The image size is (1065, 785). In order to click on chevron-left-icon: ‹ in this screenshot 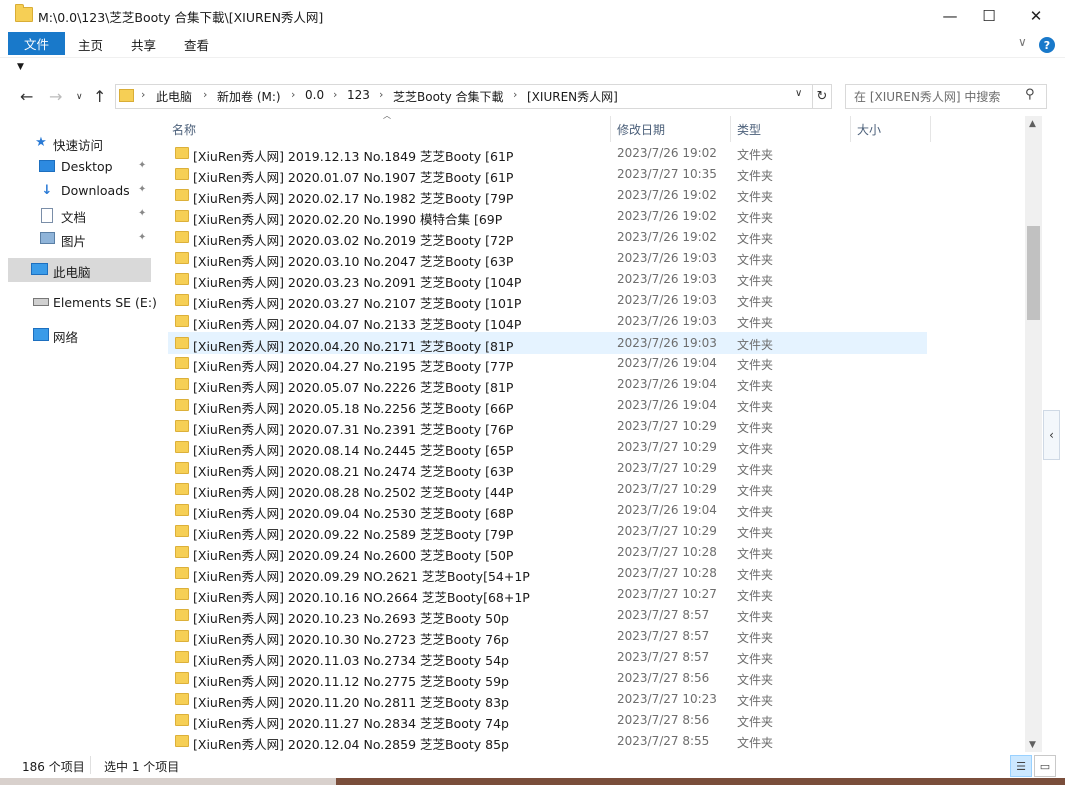, I will do `click(1051, 435)`.